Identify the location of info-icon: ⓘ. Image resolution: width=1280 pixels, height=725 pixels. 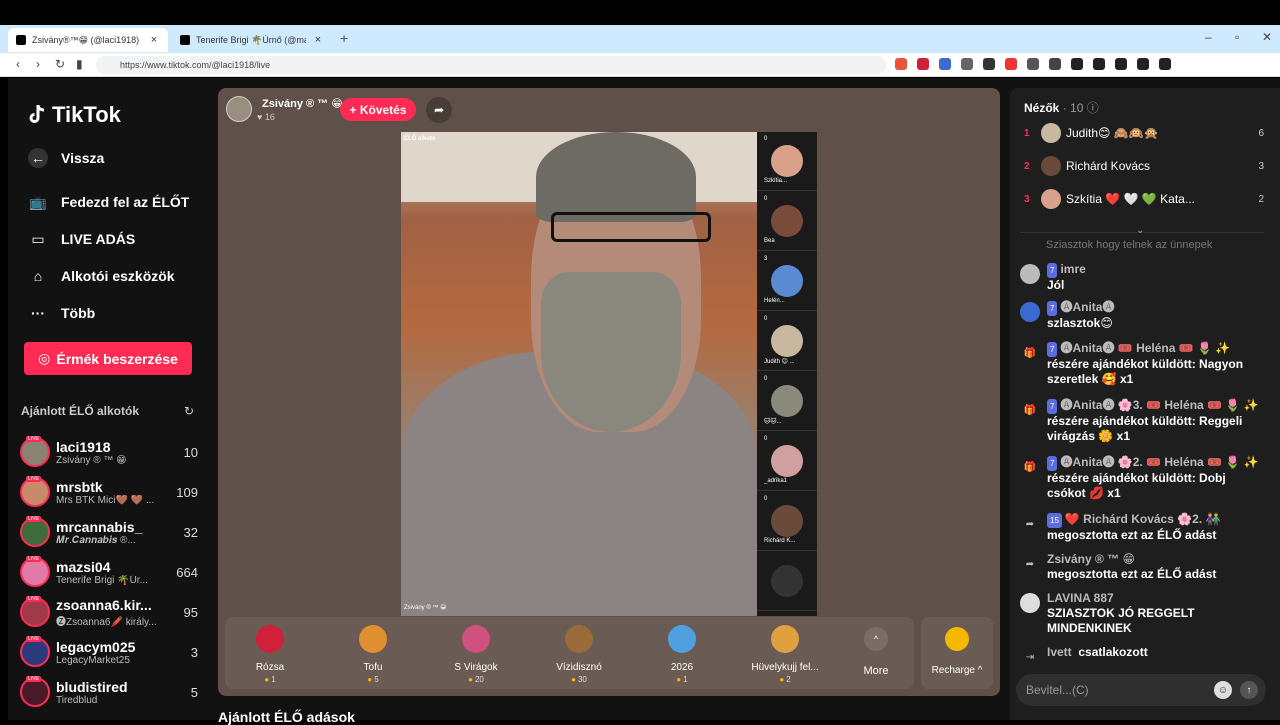
(1093, 108).